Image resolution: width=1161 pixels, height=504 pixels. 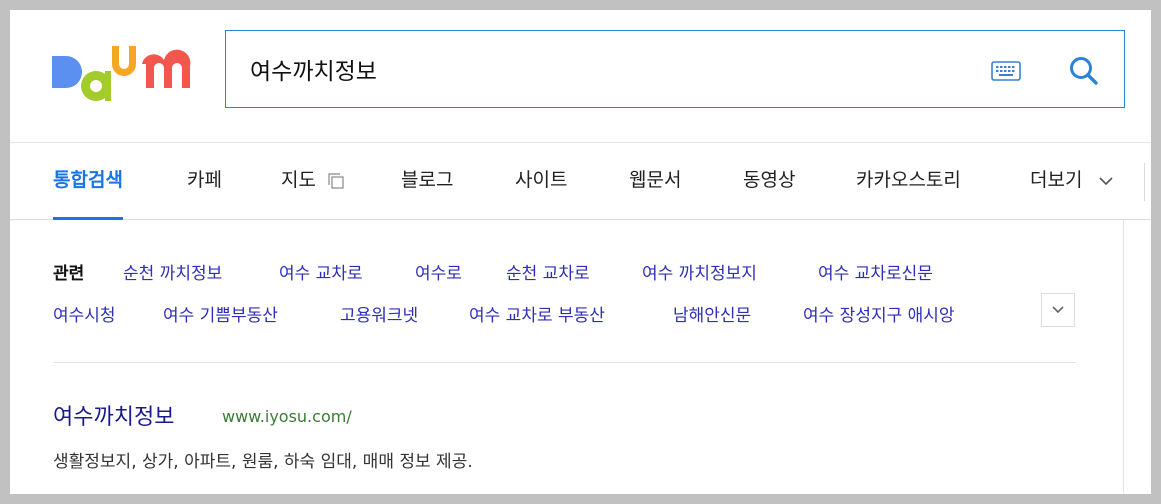 I want to click on tab-integrated-search: 통합검색, so click(x=88, y=181).